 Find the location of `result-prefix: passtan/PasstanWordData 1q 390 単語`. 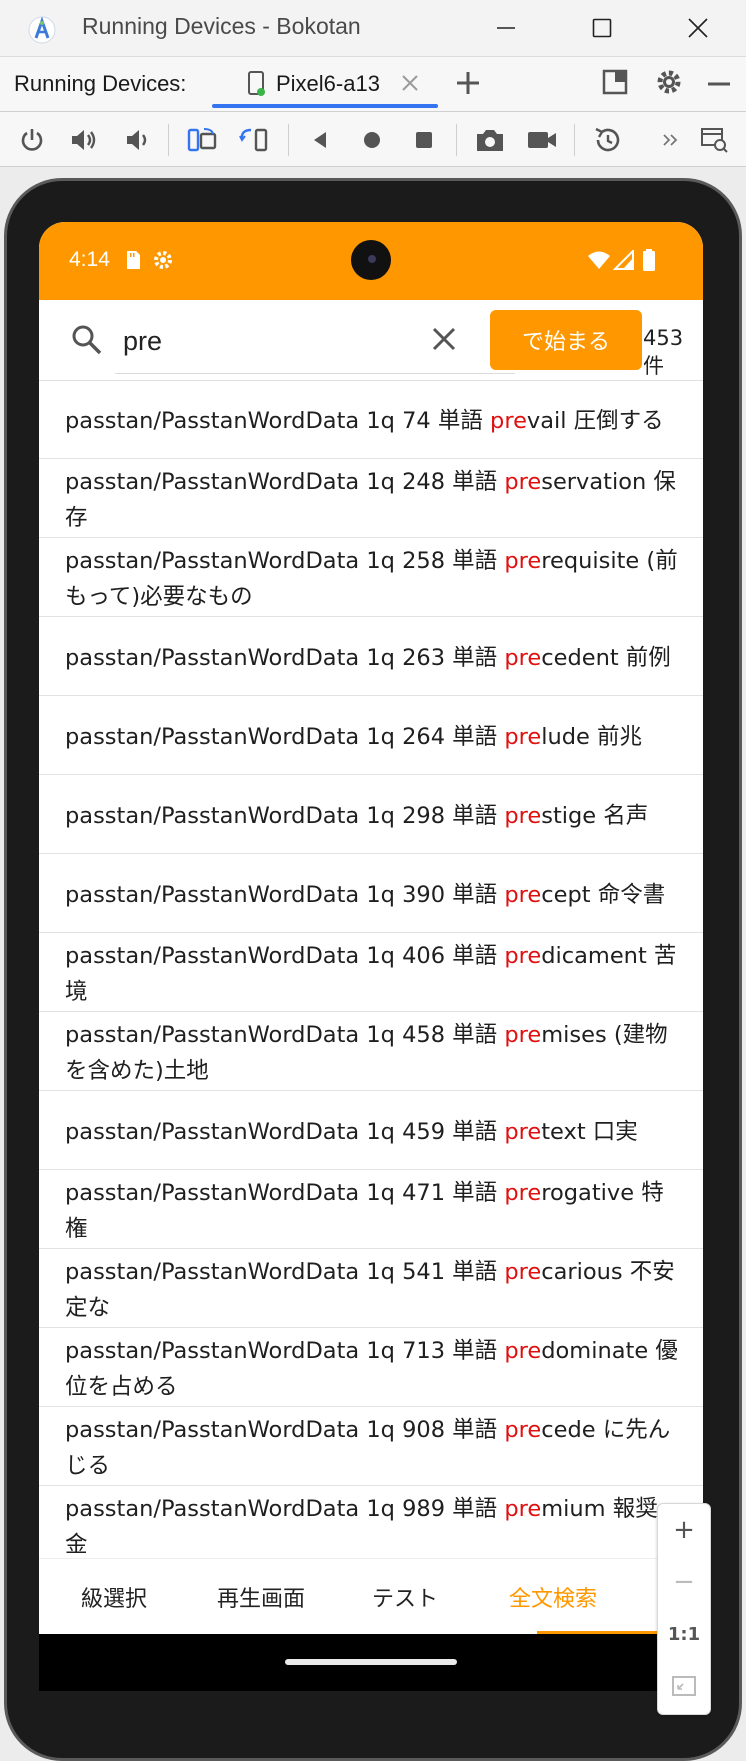

result-prefix: passtan/PasstanWordData 1q 390 単語 is located at coordinates (285, 895).